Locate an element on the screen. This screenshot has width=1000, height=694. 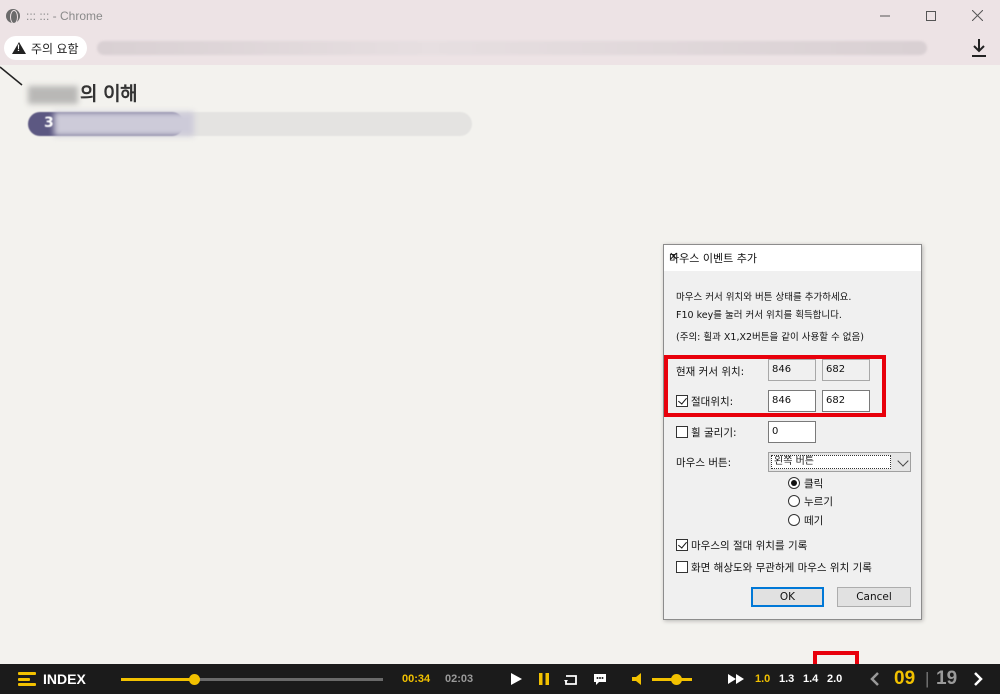
time-current: 00:34 is located at coordinates (416, 679).